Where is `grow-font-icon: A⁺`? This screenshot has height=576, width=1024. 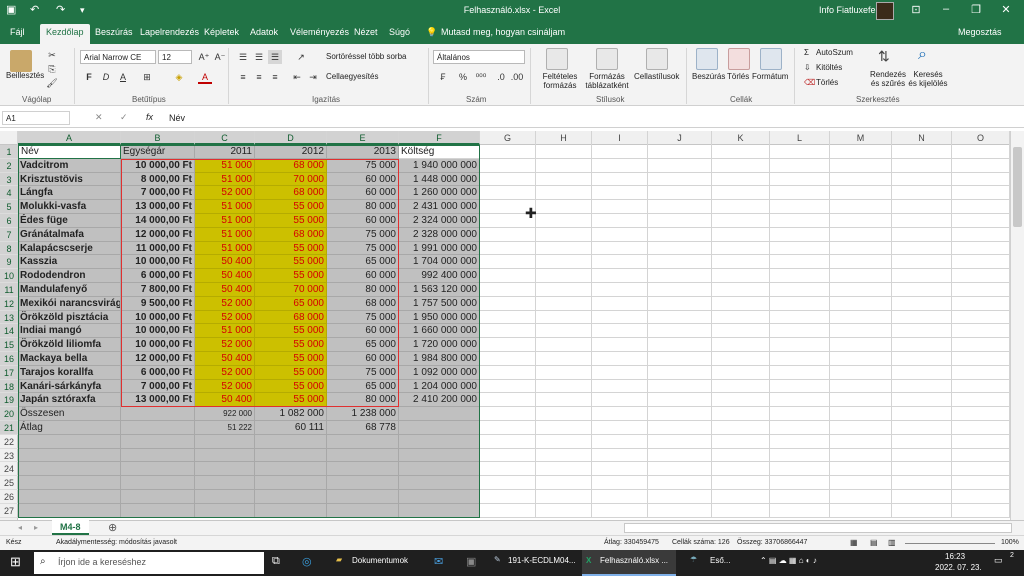 grow-font-icon: A⁺ is located at coordinates (204, 57).